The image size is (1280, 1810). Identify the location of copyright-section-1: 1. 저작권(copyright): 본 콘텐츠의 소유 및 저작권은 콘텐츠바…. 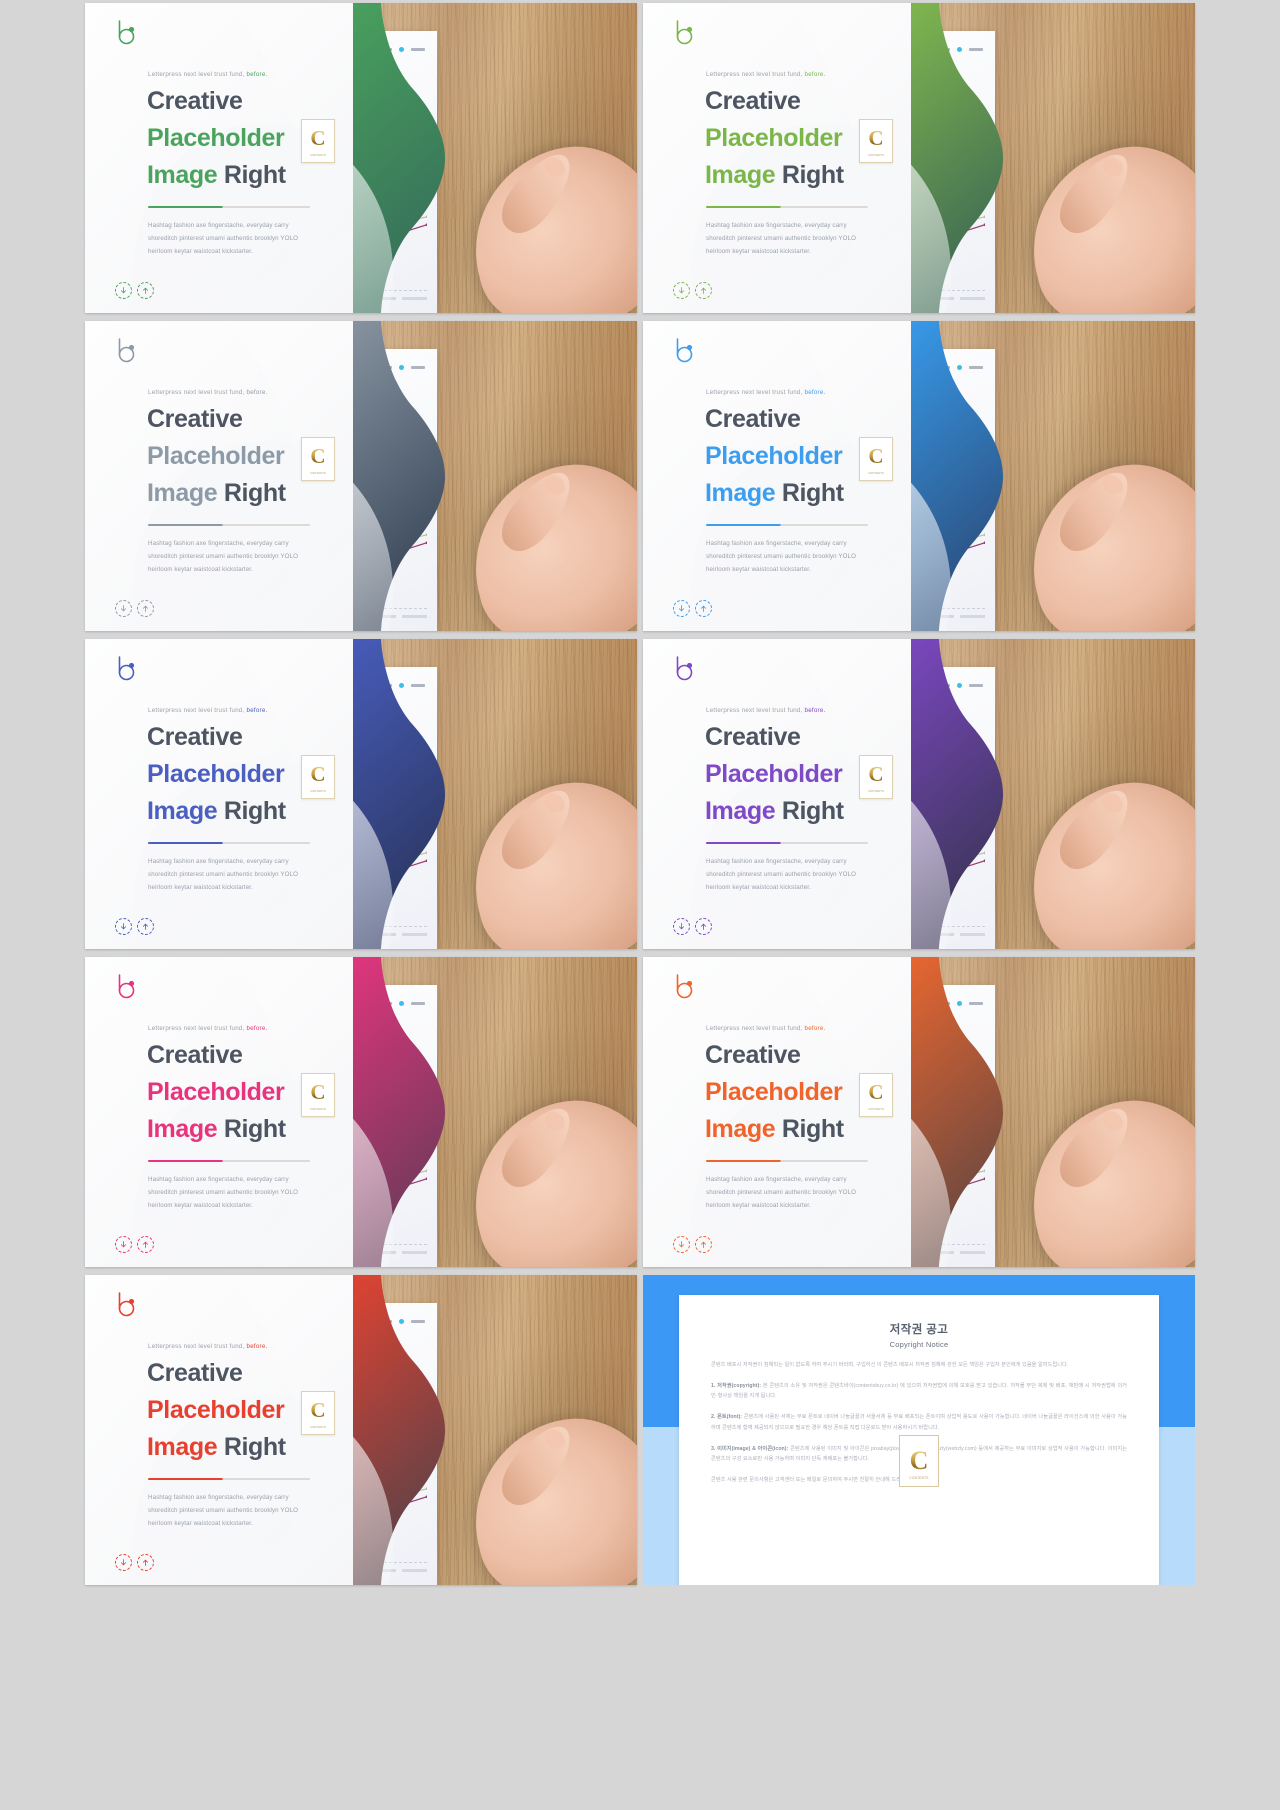
(919, 1391).